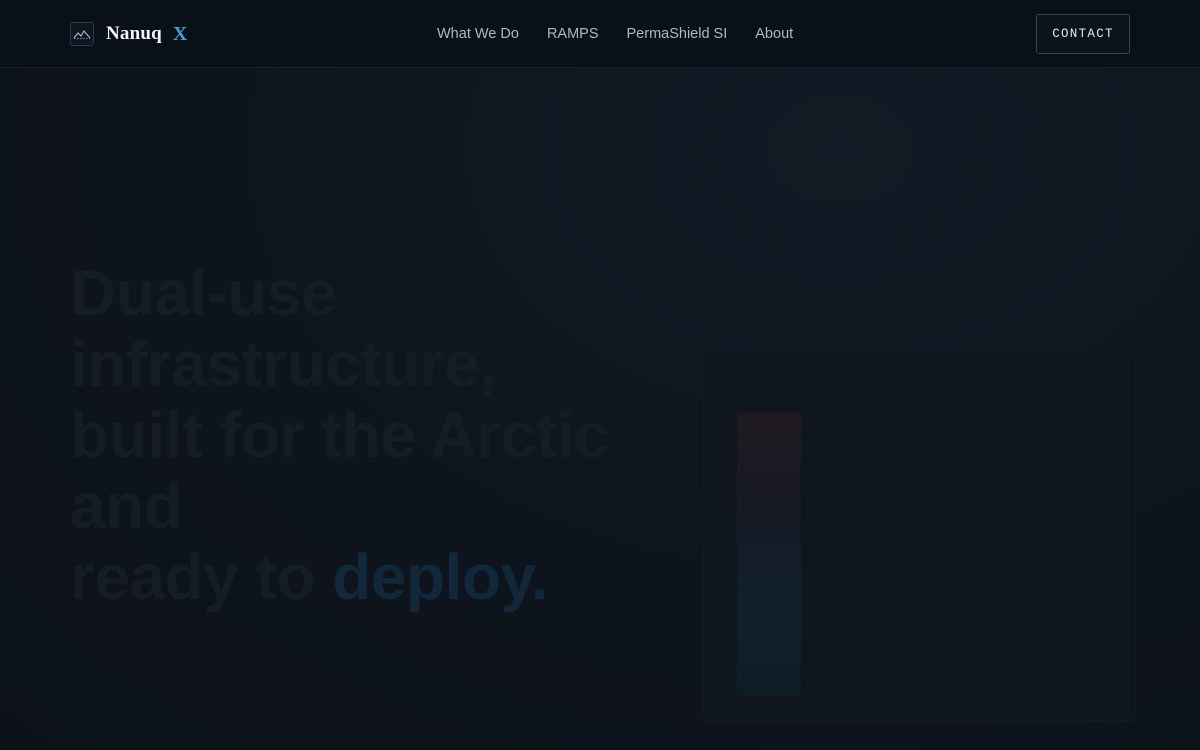 The height and width of the screenshot is (750, 1200). Describe the element at coordinates (82, 34) in the screenshot. I see `mountain-chart-icon` at that location.